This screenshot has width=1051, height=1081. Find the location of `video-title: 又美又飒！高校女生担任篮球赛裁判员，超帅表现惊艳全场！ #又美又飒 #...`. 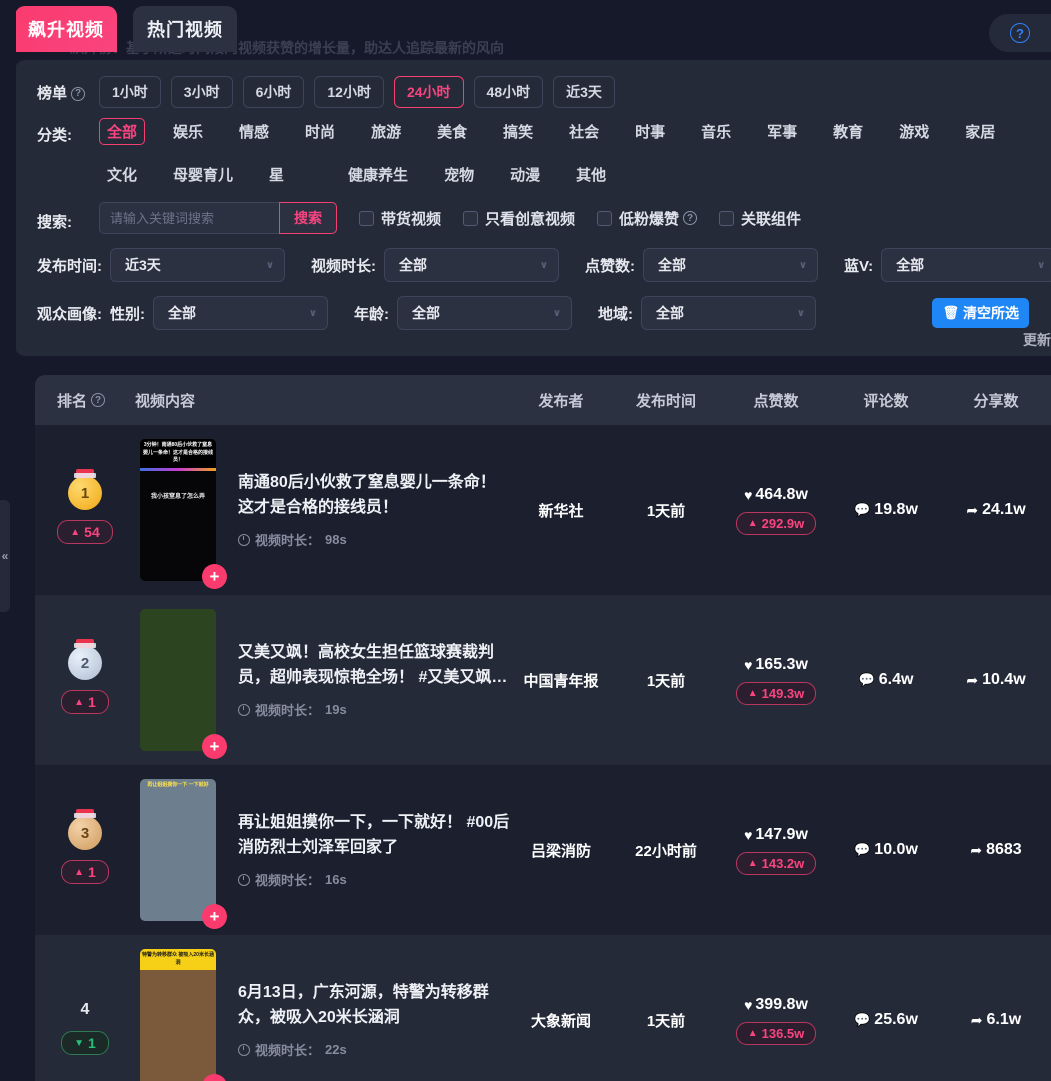

video-title: 又美又飒！高校女生担任篮球赛裁判员，超帅表现惊艳全场！ #又美又飒 #... is located at coordinates (374, 666).